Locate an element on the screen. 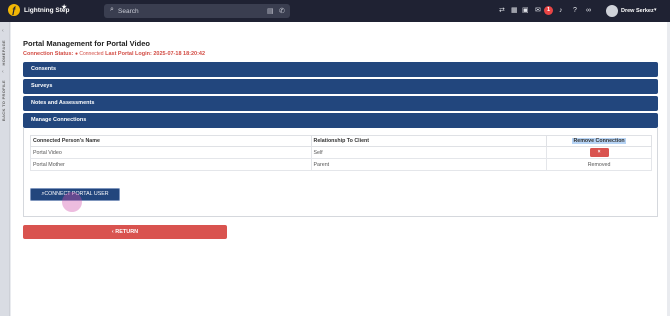 This screenshot has width=670, height=316. status-value: ● Connected is located at coordinates (89, 54).